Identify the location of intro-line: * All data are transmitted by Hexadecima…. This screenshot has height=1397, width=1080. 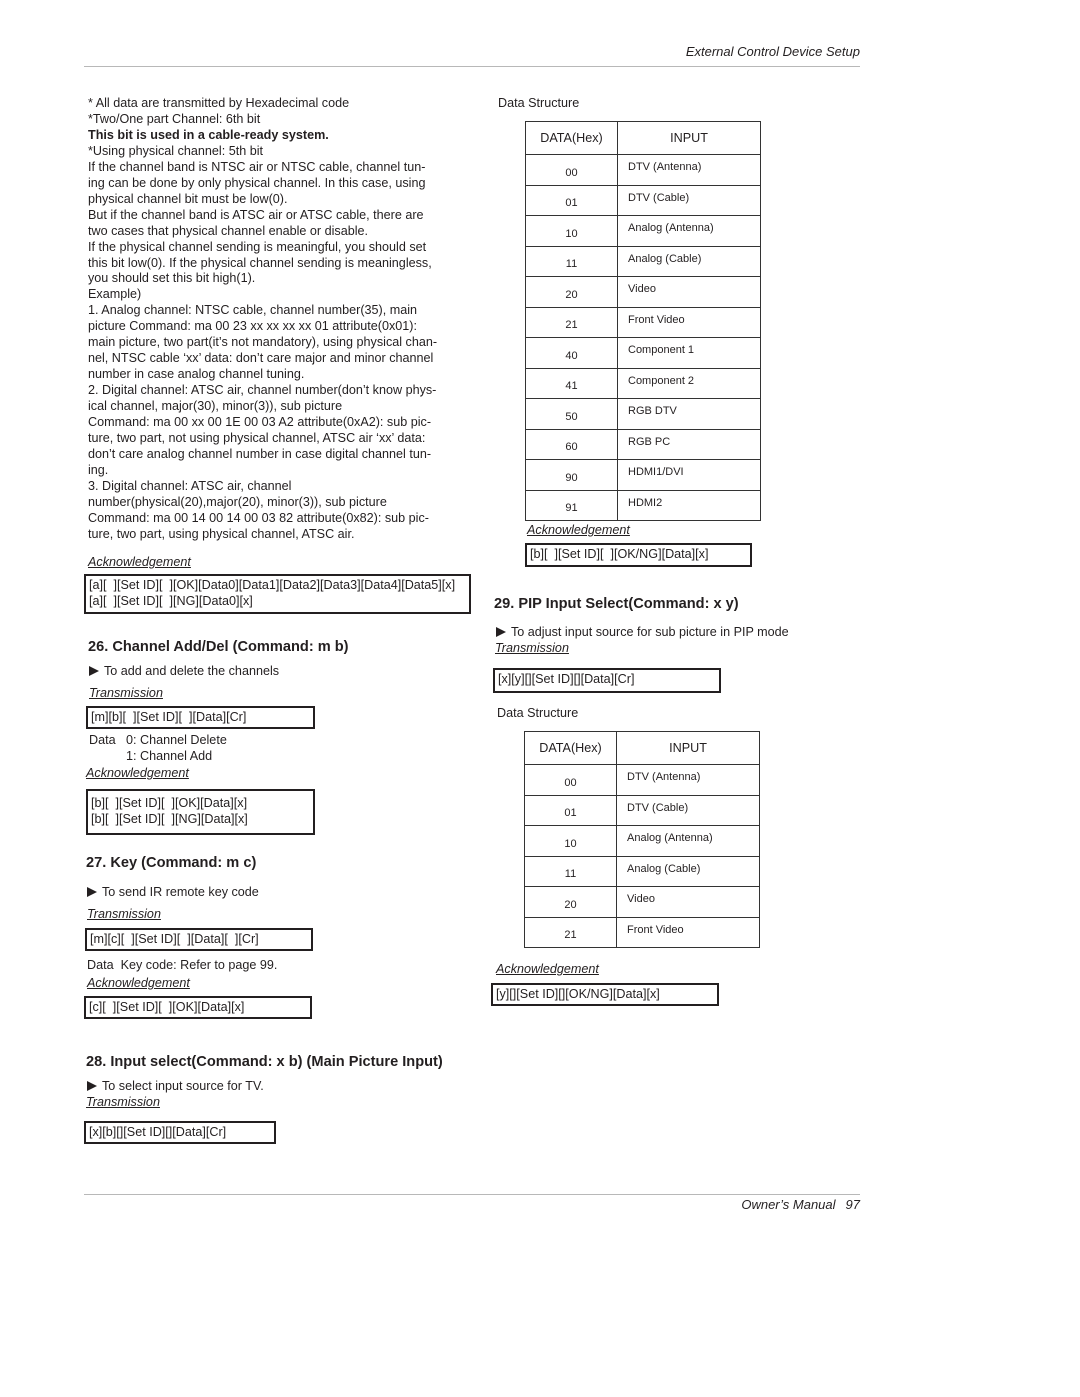
(219, 103).